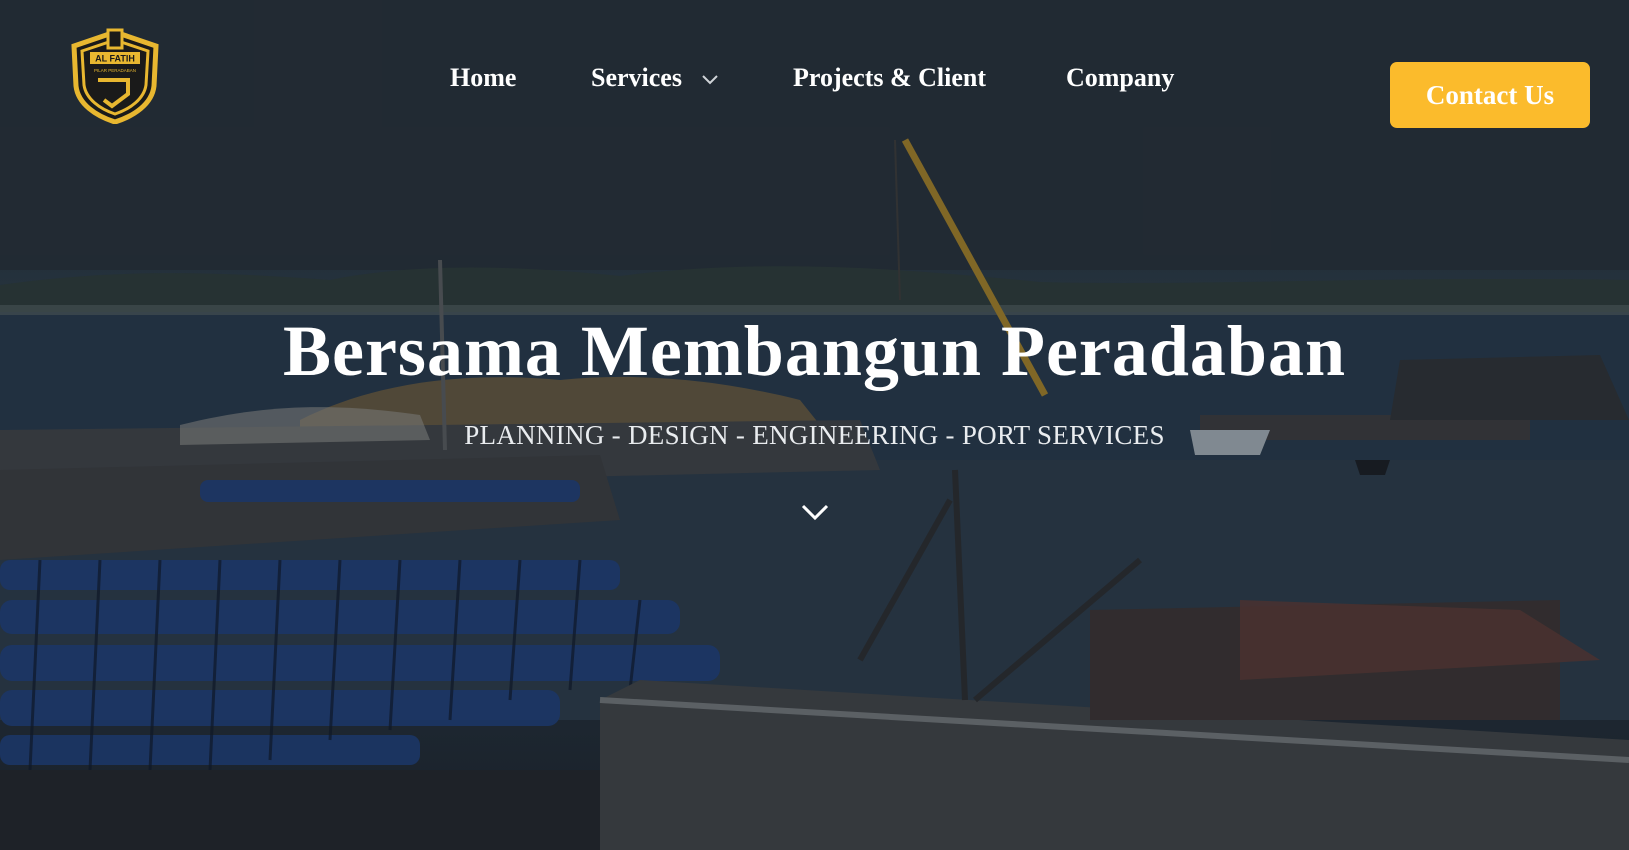  Describe the element at coordinates (115, 59) in the screenshot. I see `logo-text: AL FATIH` at that location.